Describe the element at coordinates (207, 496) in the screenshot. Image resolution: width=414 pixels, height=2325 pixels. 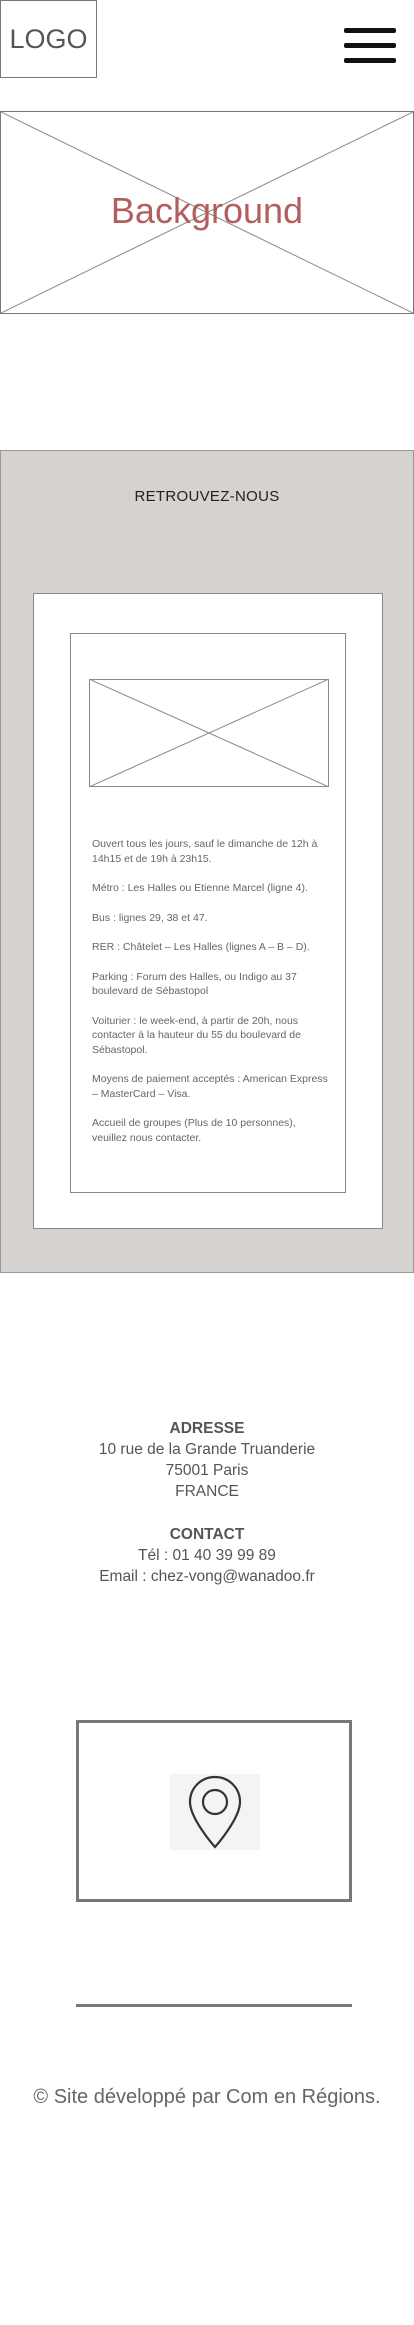
I see `section-title: RETROUVEZ-NOUS` at that location.